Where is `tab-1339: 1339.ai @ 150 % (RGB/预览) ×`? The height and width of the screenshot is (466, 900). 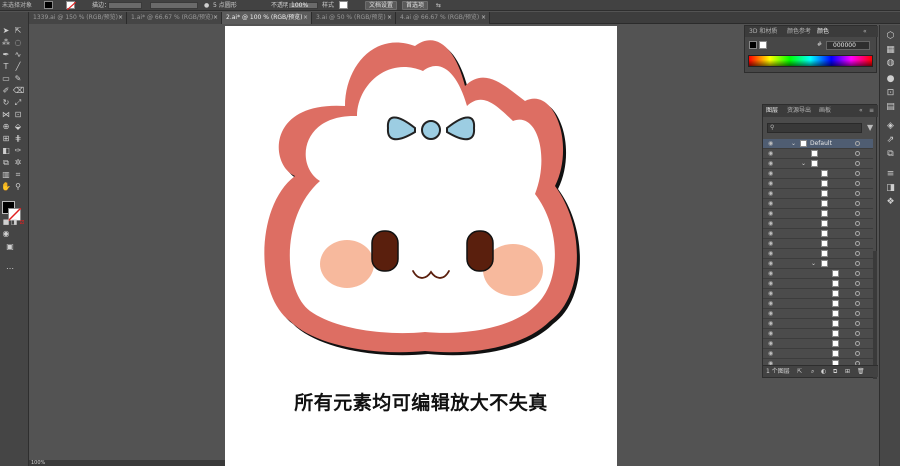 tab-1339: 1339.ai @ 150 % (RGB/预览) × is located at coordinates (78, 18).